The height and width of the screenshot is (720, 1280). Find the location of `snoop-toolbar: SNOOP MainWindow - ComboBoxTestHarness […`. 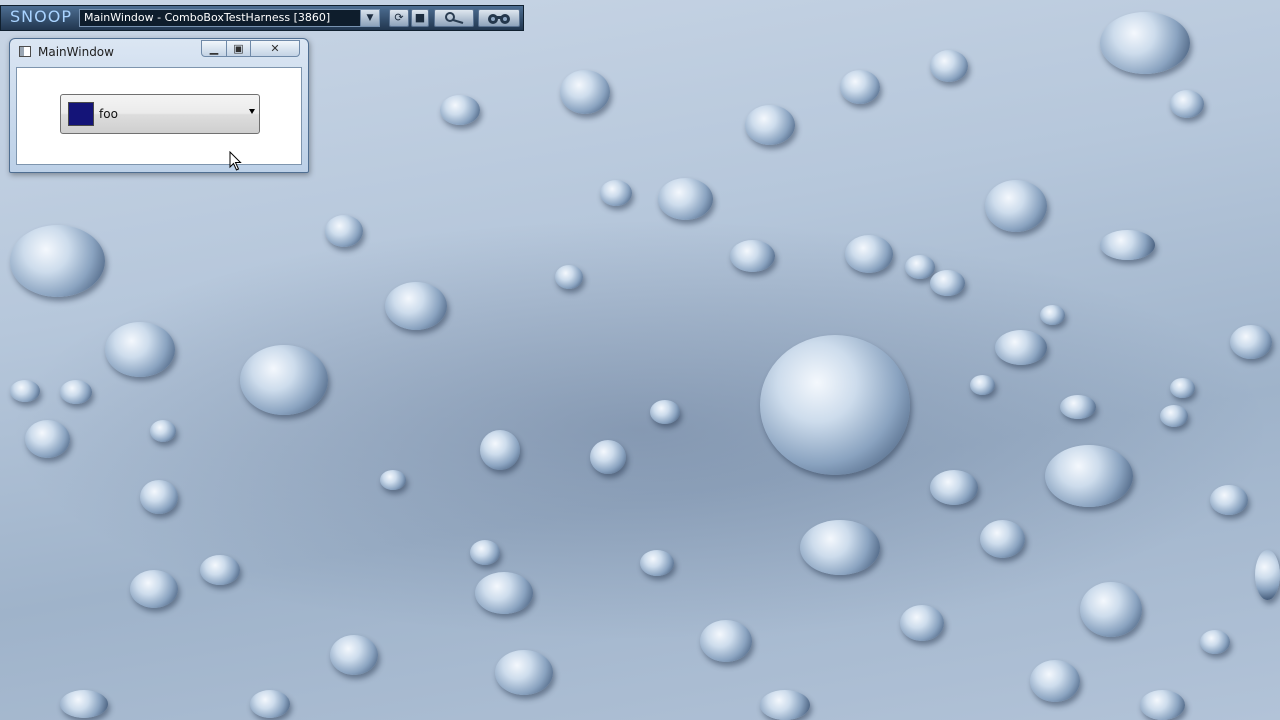

snoop-toolbar: SNOOP MainWindow - ComboBoxTestHarness [… is located at coordinates (262, 18).